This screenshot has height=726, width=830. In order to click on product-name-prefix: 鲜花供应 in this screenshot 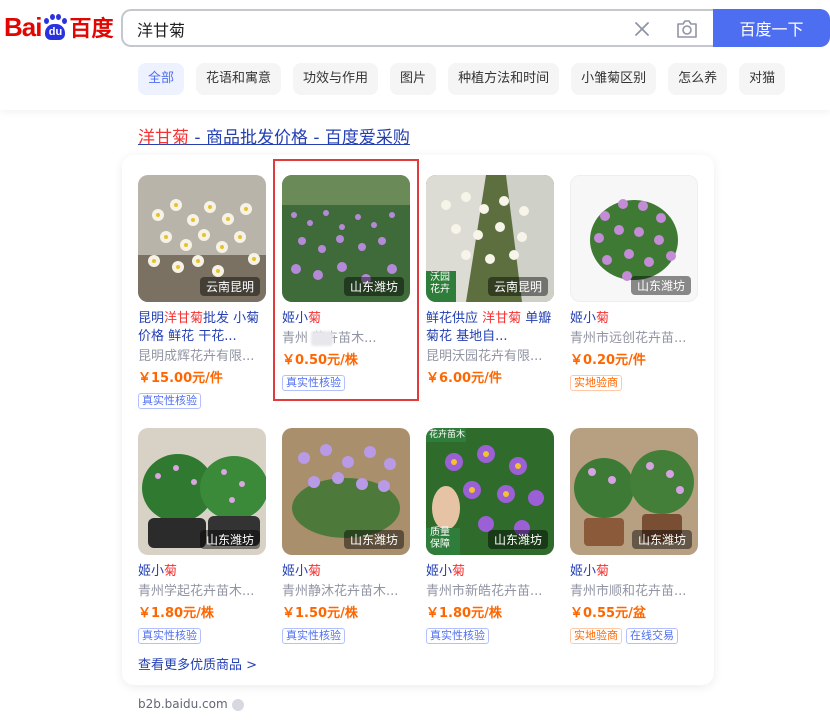, I will do `click(454, 318)`.